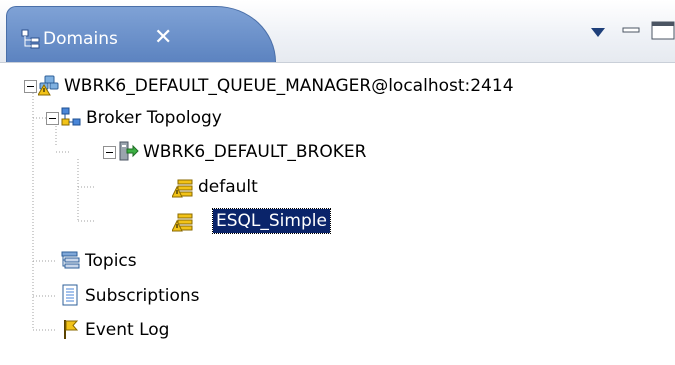 The width and height of the screenshot is (675, 365). What do you see at coordinates (142, 296) in the screenshot?
I see `tree-label: Subscriptions` at bounding box center [142, 296].